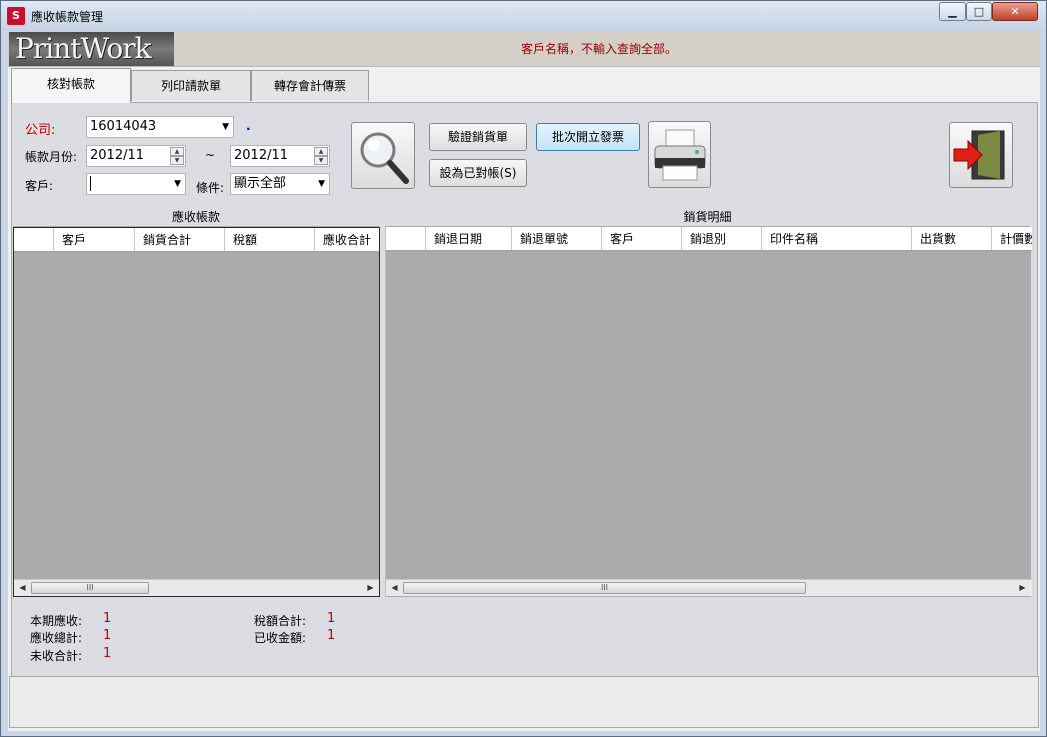  What do you see at coordinates (136, 184) in the screenshot?
I see `customer-select: ▼` at bounding box center [136, 184].